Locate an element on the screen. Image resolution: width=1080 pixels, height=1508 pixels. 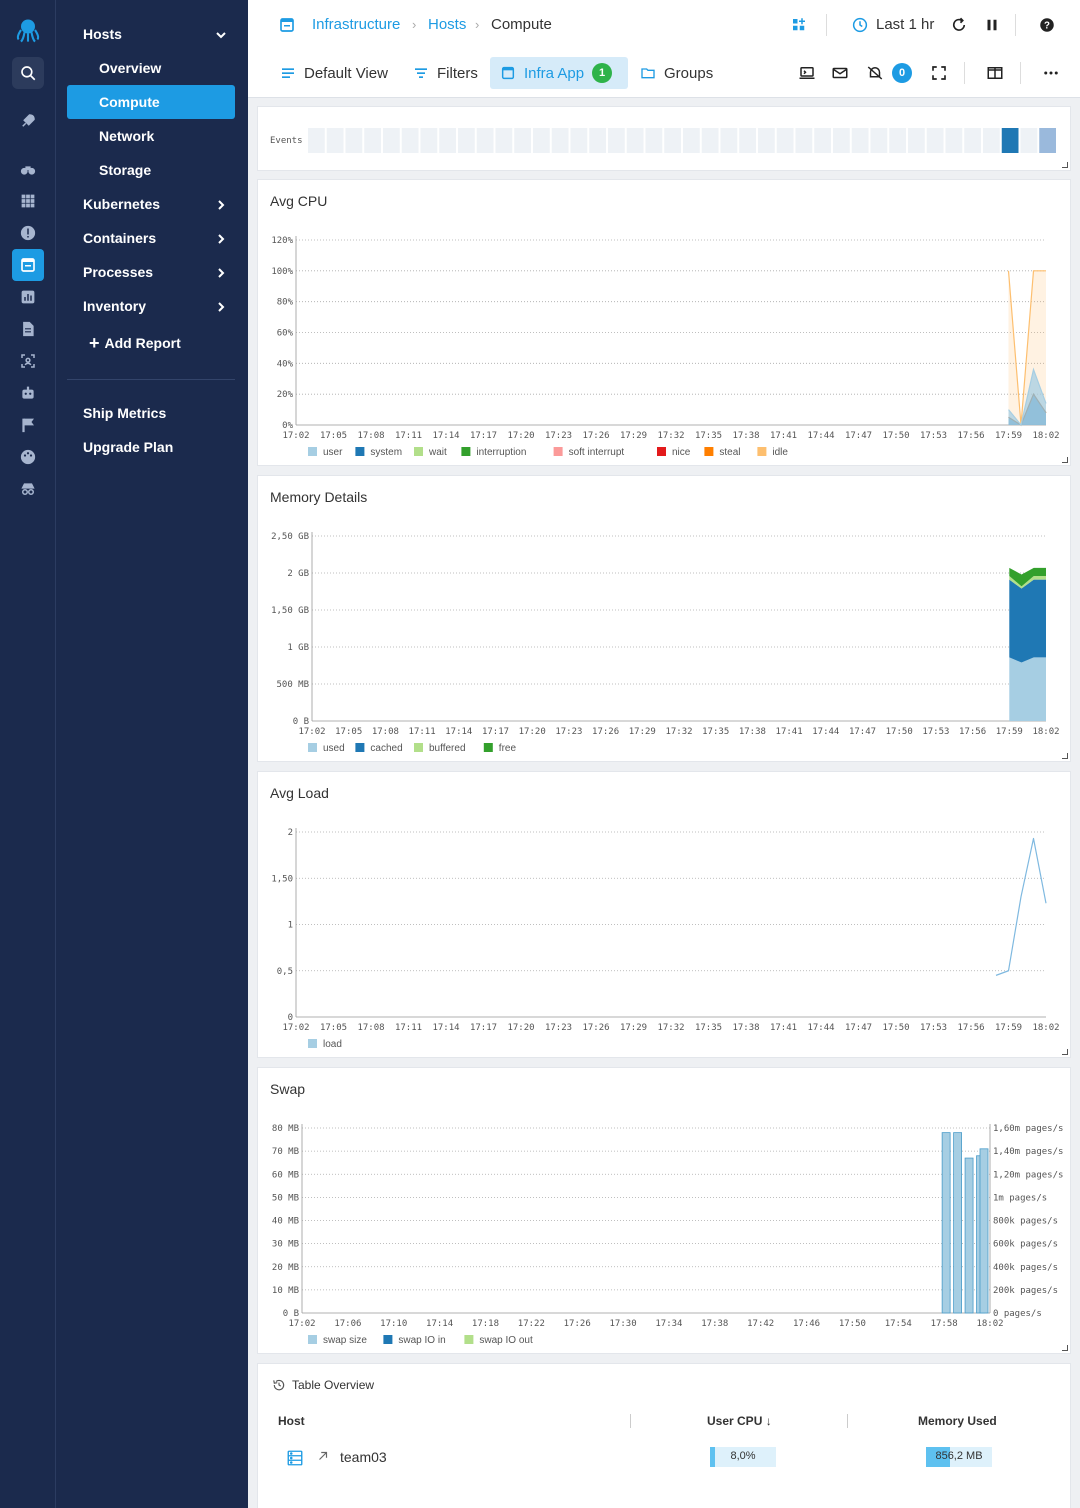
breadcrumb-infrastructure: Infrastructure is located at coordinates (356, 24).